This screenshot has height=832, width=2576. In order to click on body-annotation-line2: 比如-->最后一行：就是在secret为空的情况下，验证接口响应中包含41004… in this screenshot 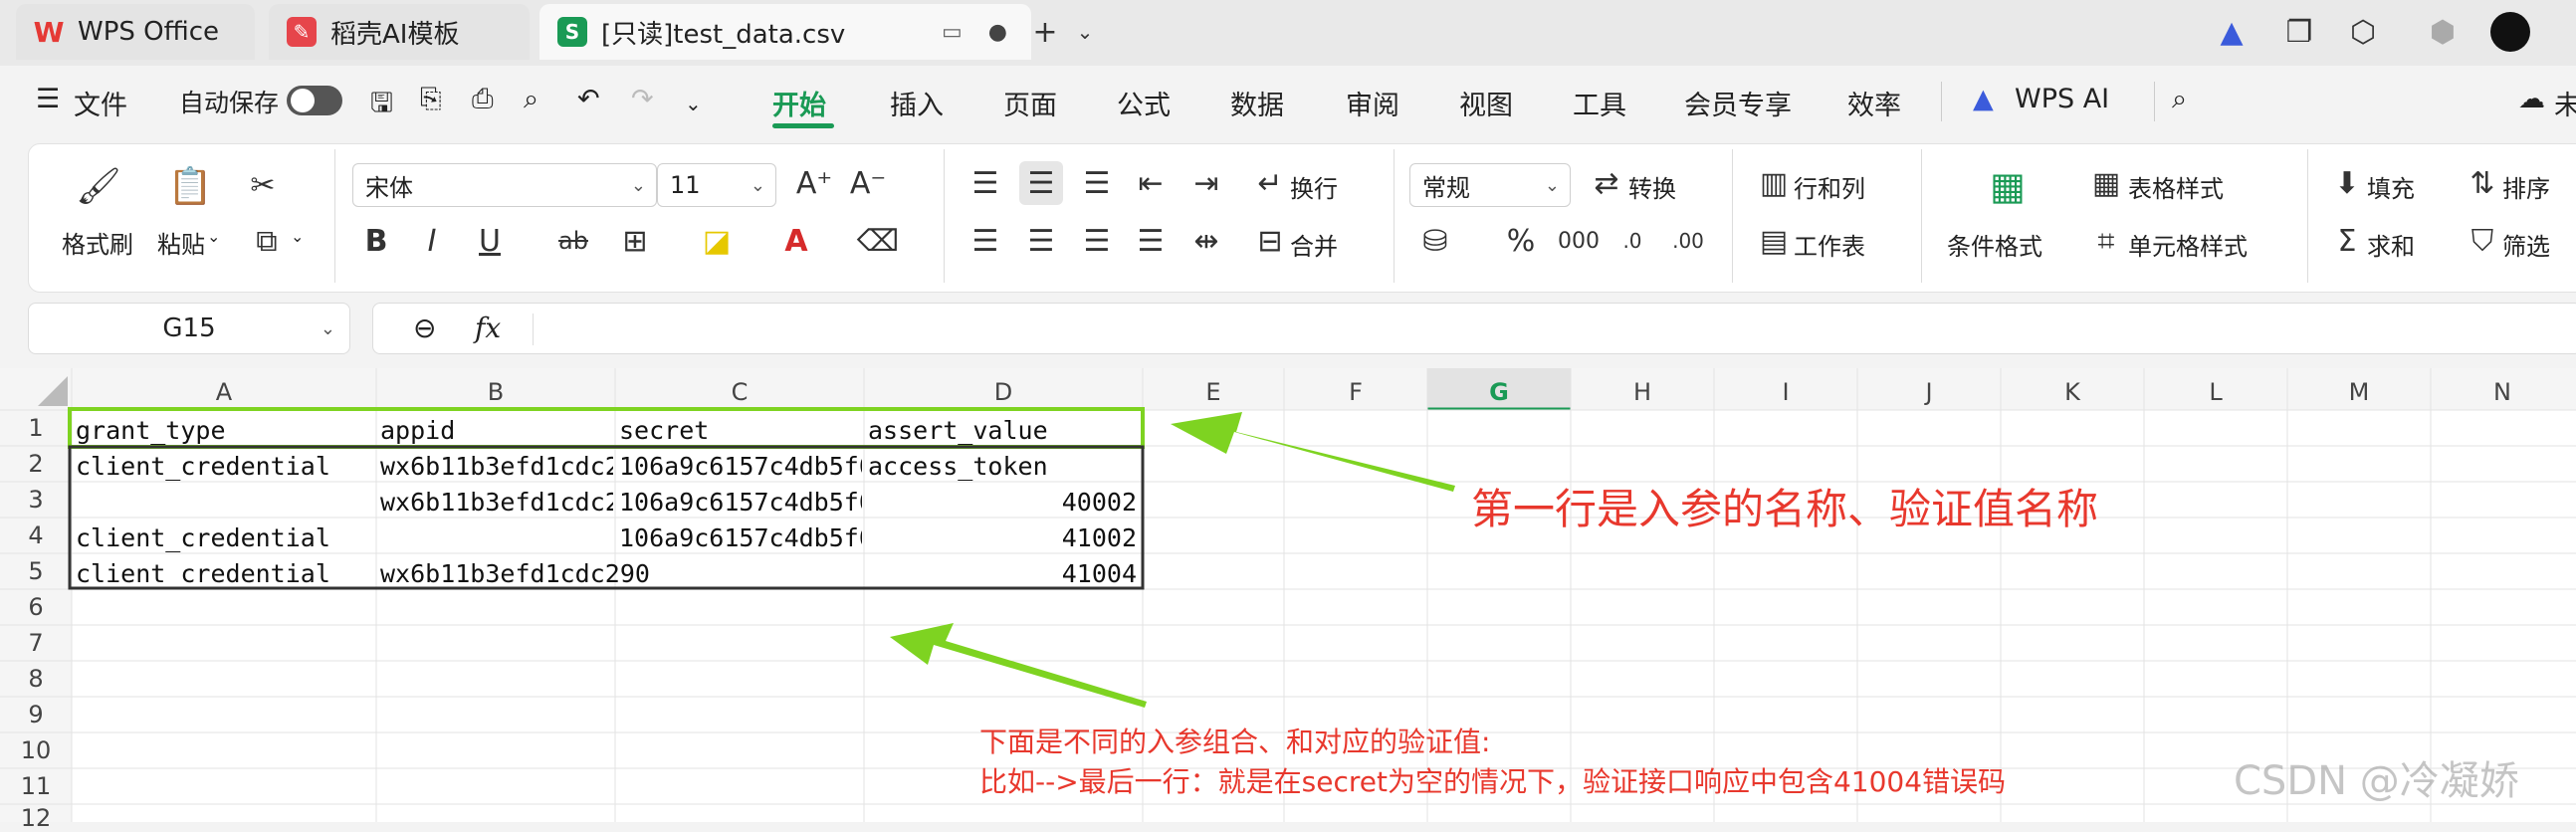, I will do `click(1493, 781)`.